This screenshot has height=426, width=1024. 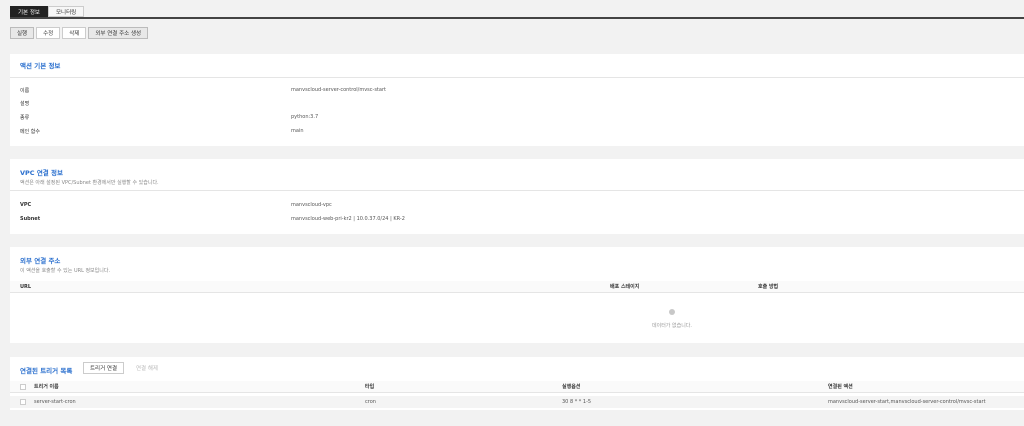 I want to click on kv-row-vpc: VPC manvscloud-vpc, so click(x=517, y=205).